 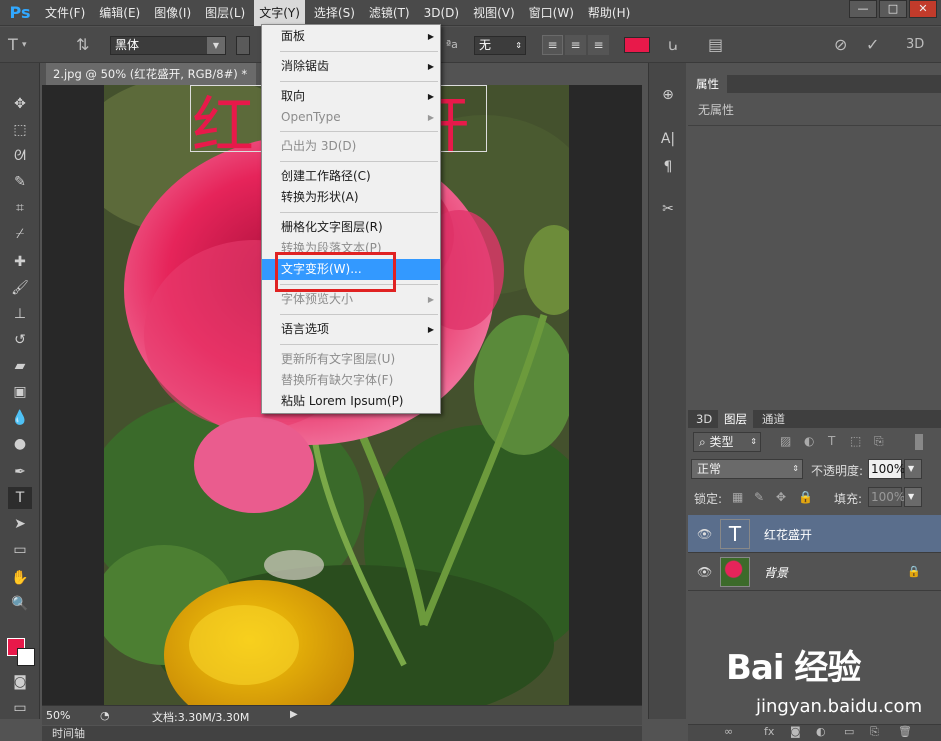 I want to click on move-tool-icon: ✥, so click(x=20, y=104).